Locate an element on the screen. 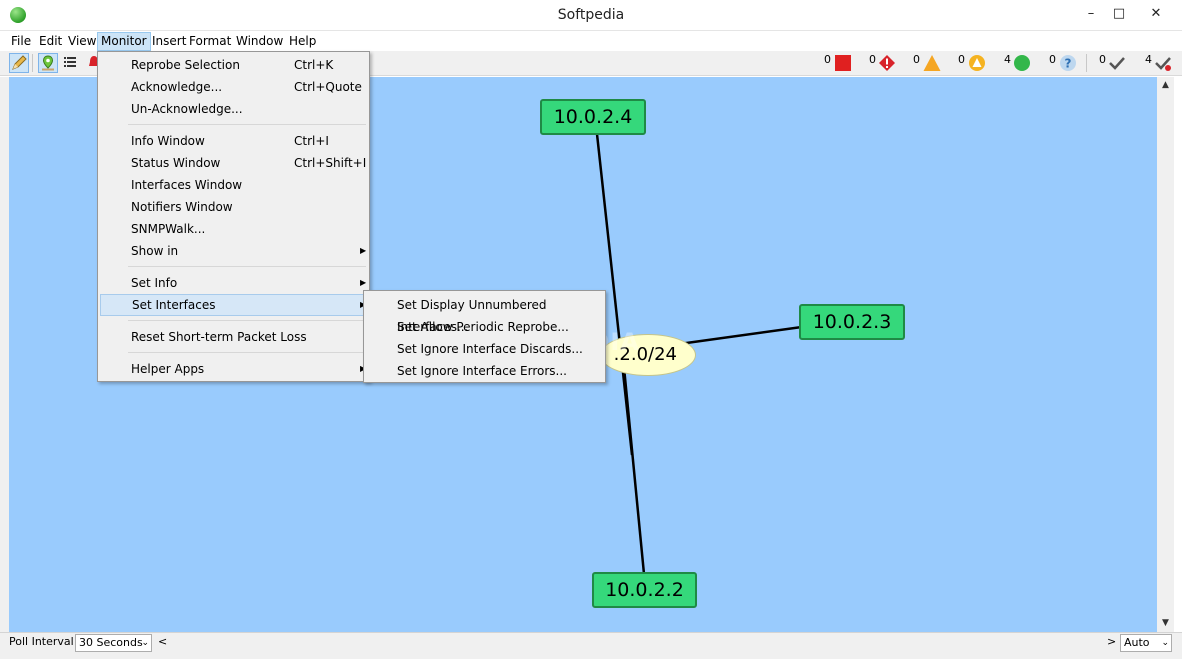  down-status is located at coordinates (843, 63).